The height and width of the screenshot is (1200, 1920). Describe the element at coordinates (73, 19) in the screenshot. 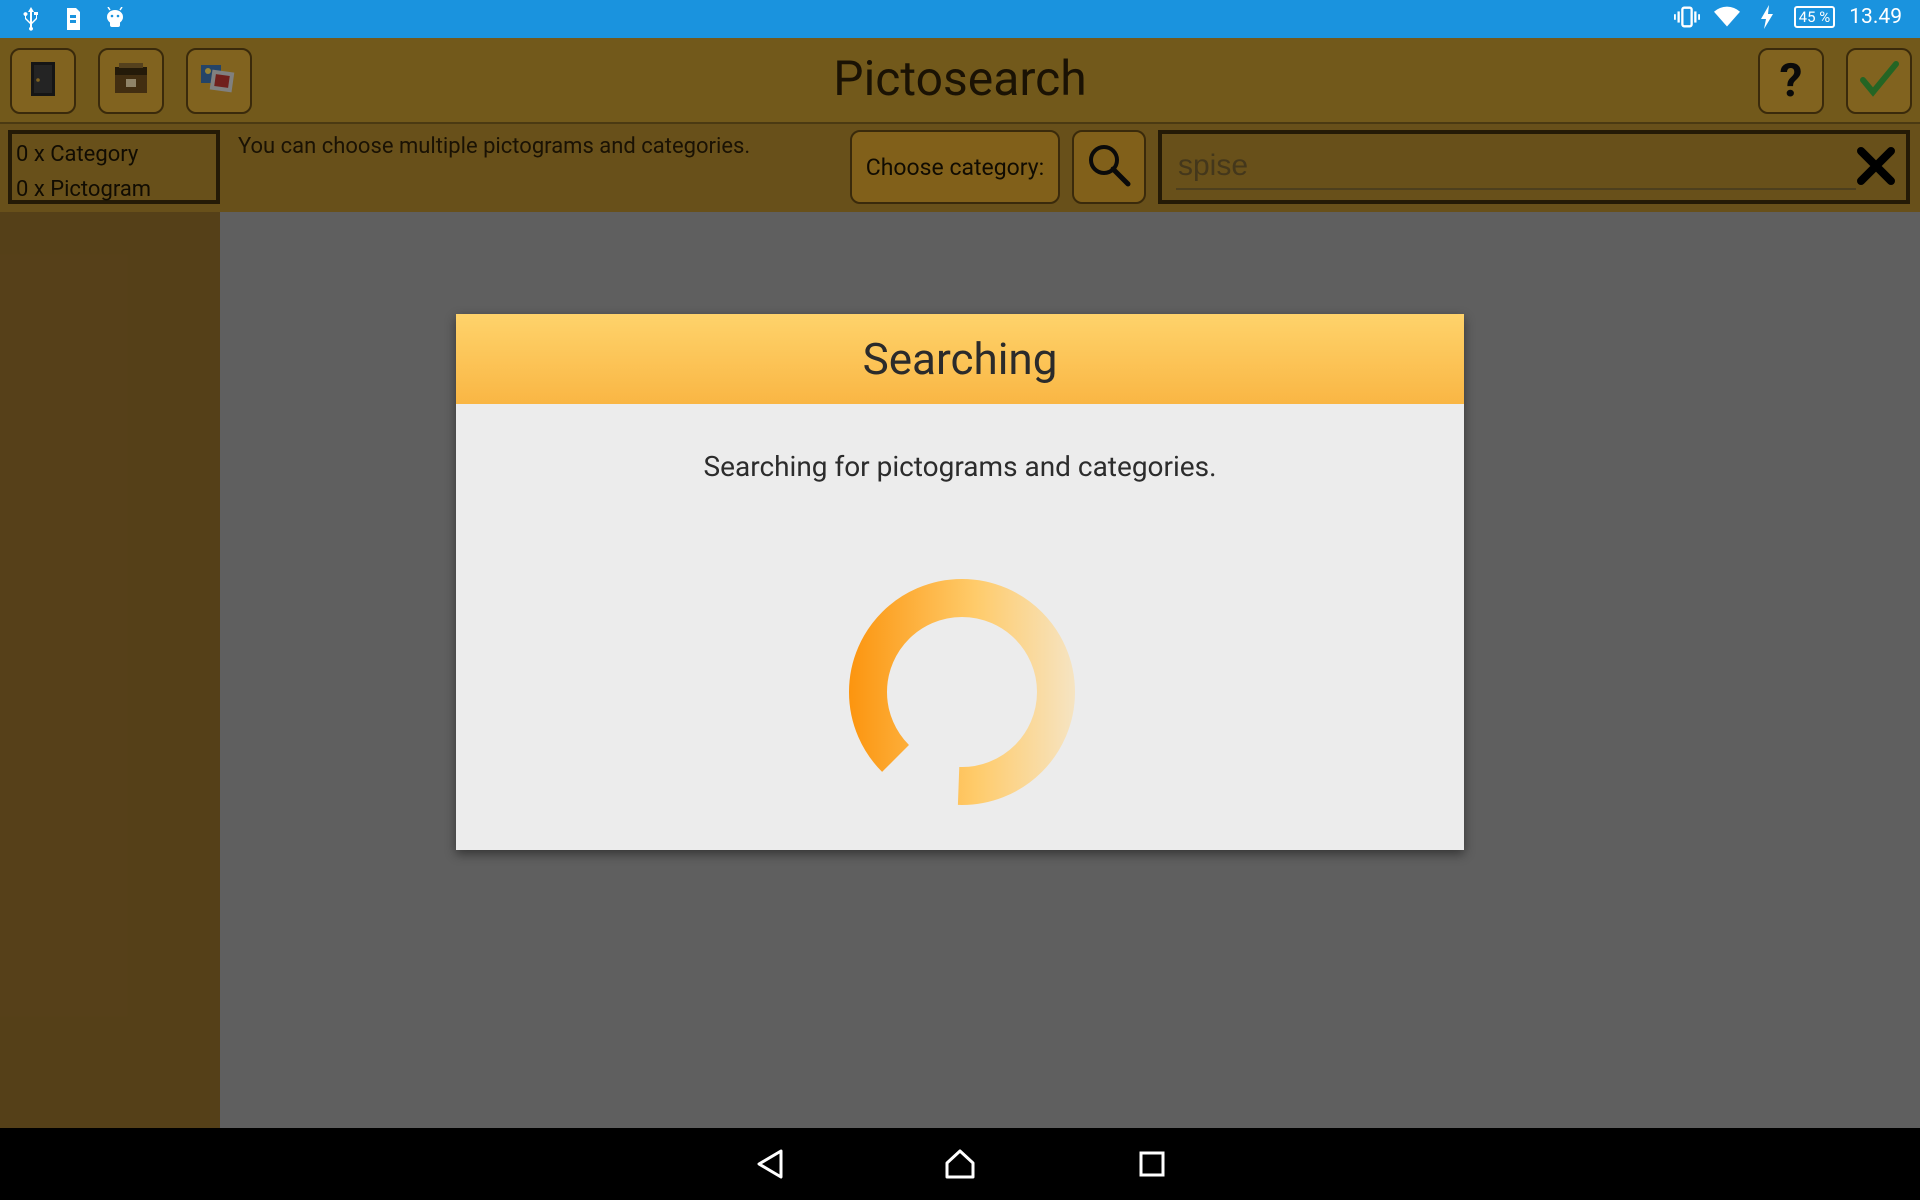

I see `sim-icon` at that location.